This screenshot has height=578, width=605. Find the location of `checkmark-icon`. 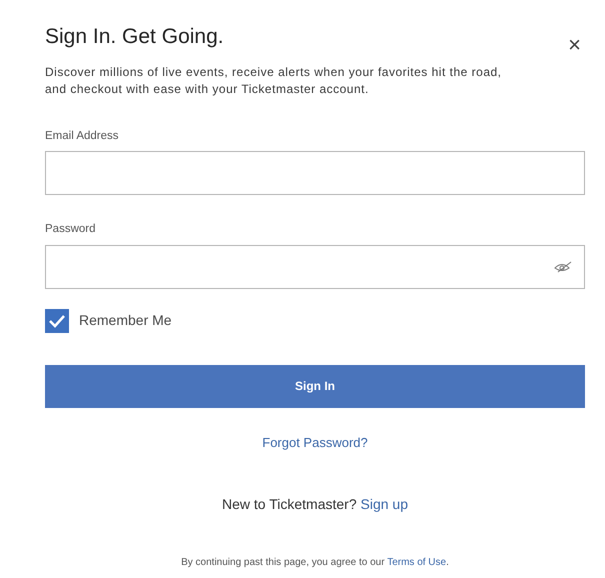

checkmark-icon is located at coordinates (57, 321).